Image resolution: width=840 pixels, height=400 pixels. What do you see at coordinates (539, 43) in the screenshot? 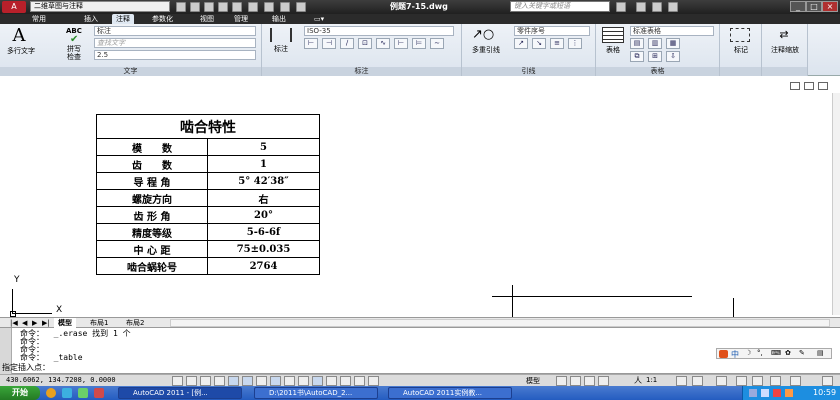
I see `remove-leader-icon: ↘` at bounding box center [539, 43].